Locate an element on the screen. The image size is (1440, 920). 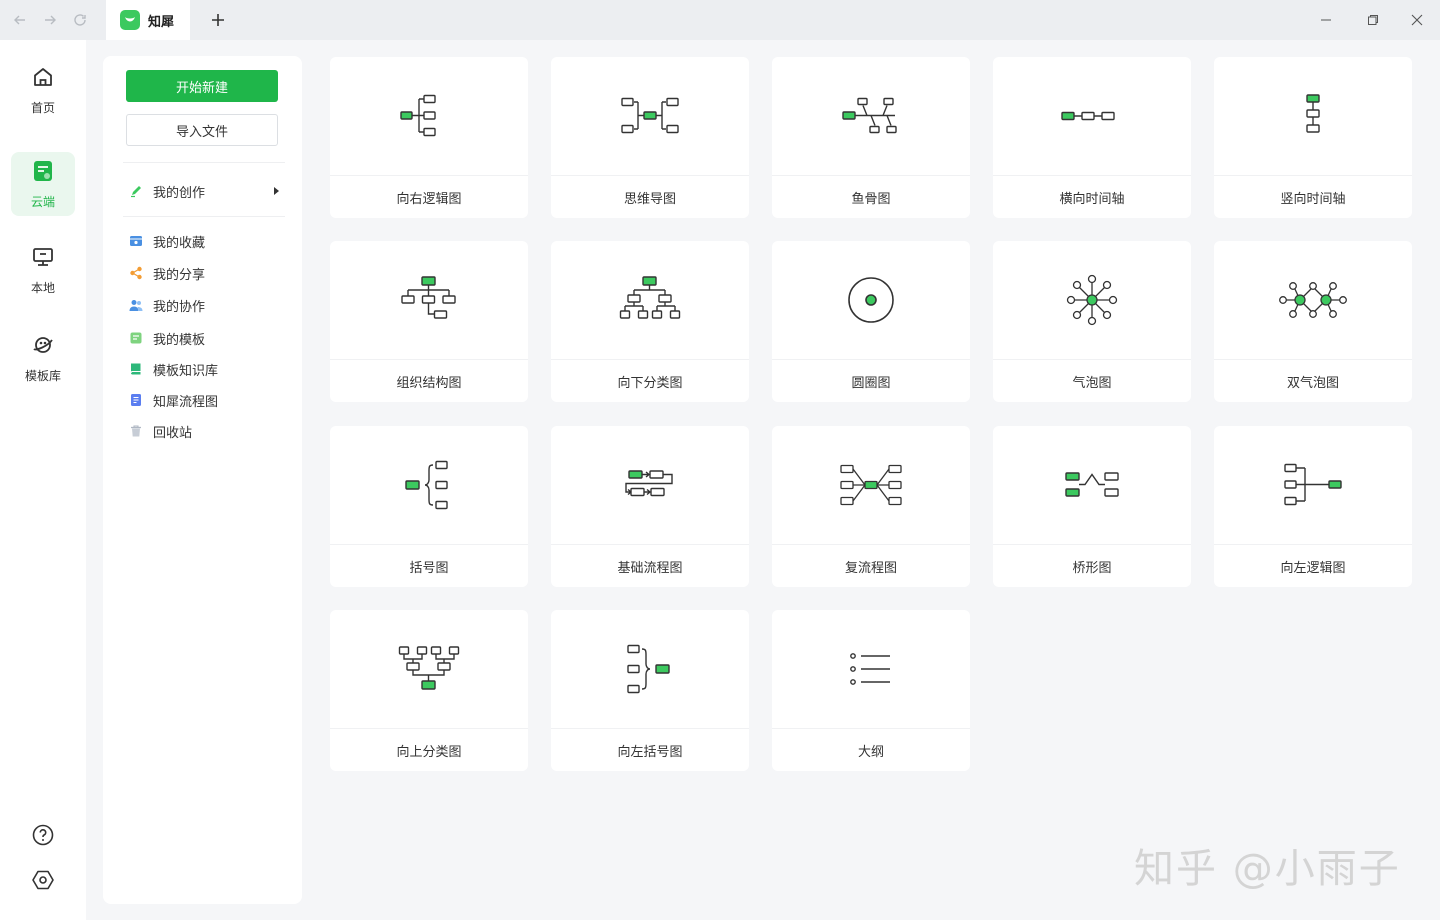
template-card-org-chart: 组织结构图 is located at coordinates (429, 321).